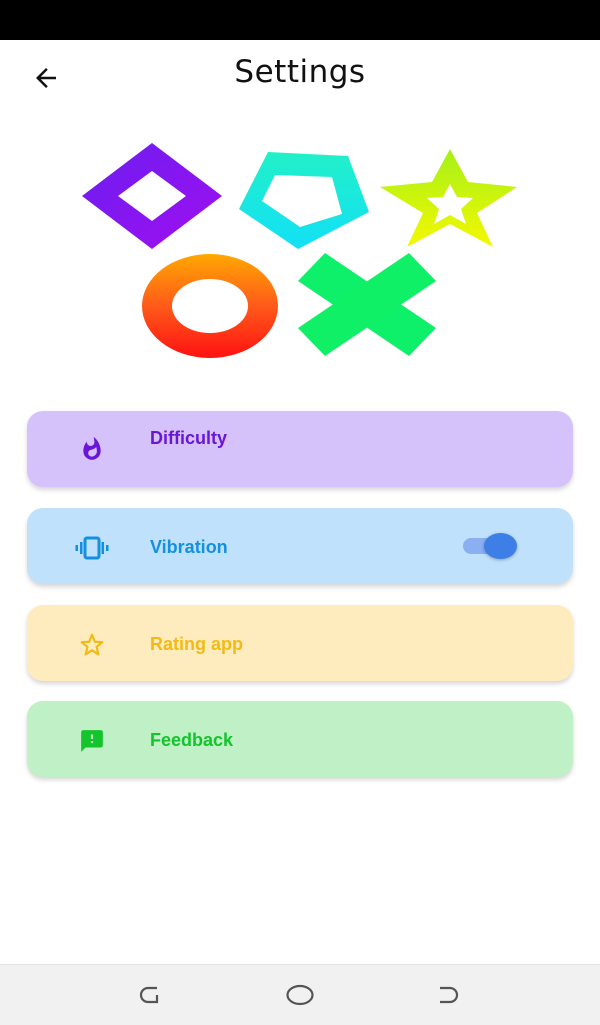 The height and width of the screenshot is (1025, 600). Describe the element at coordinates (210, 306) in the screenshot. I see `ring-shape` at that location.